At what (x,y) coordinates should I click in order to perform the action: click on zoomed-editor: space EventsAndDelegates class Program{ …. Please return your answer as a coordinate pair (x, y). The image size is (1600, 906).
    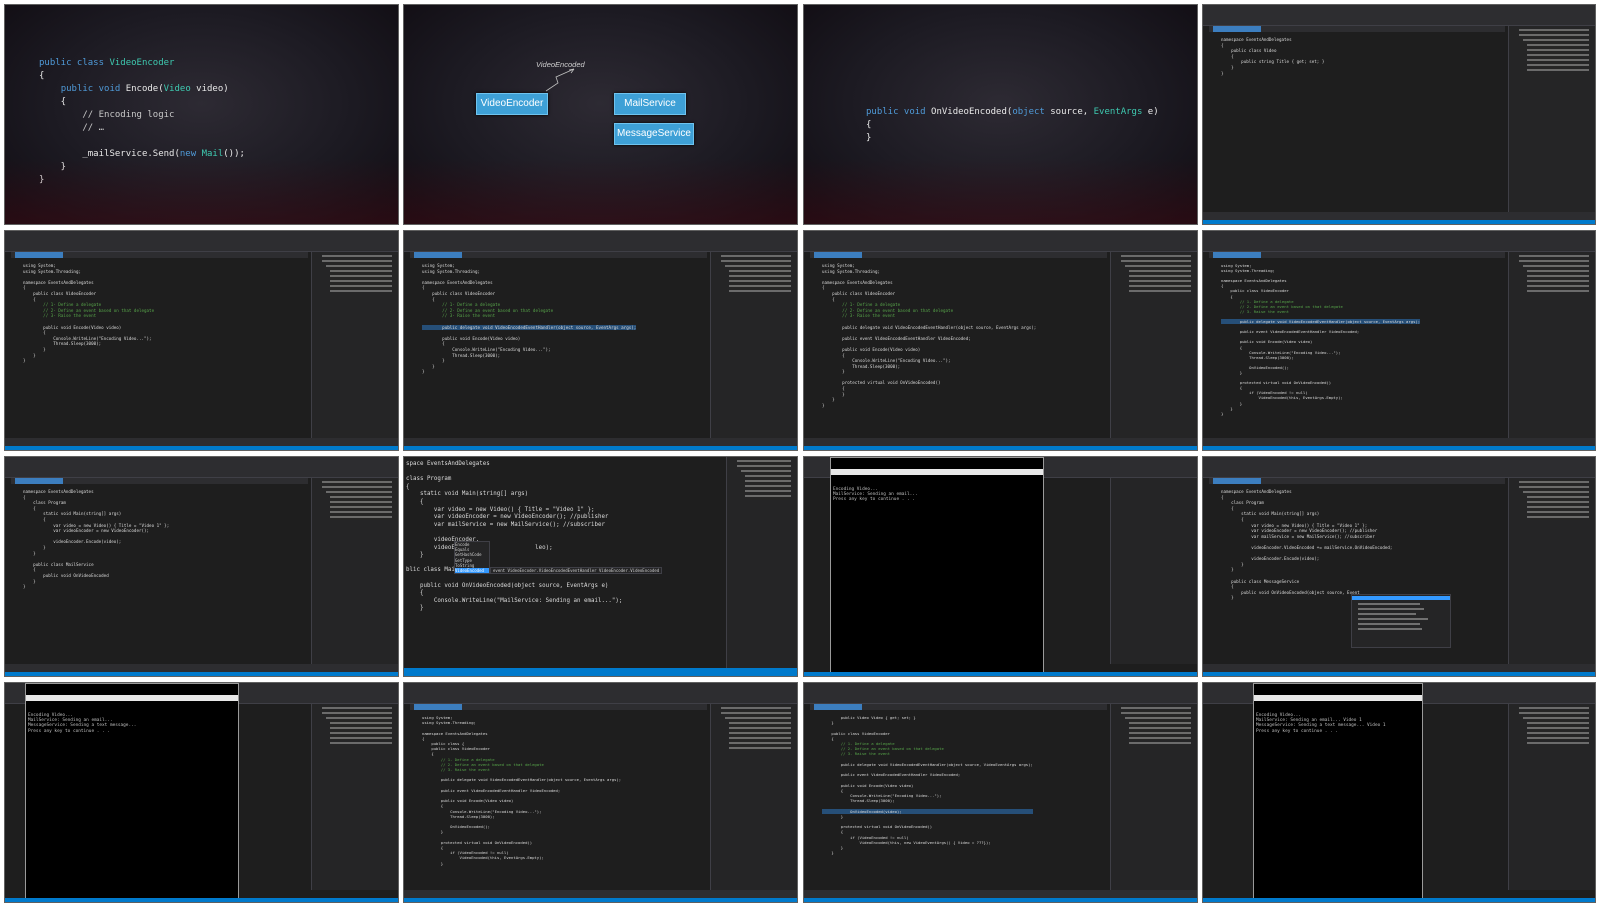
    Looking at the image, I should click on (564, 562).